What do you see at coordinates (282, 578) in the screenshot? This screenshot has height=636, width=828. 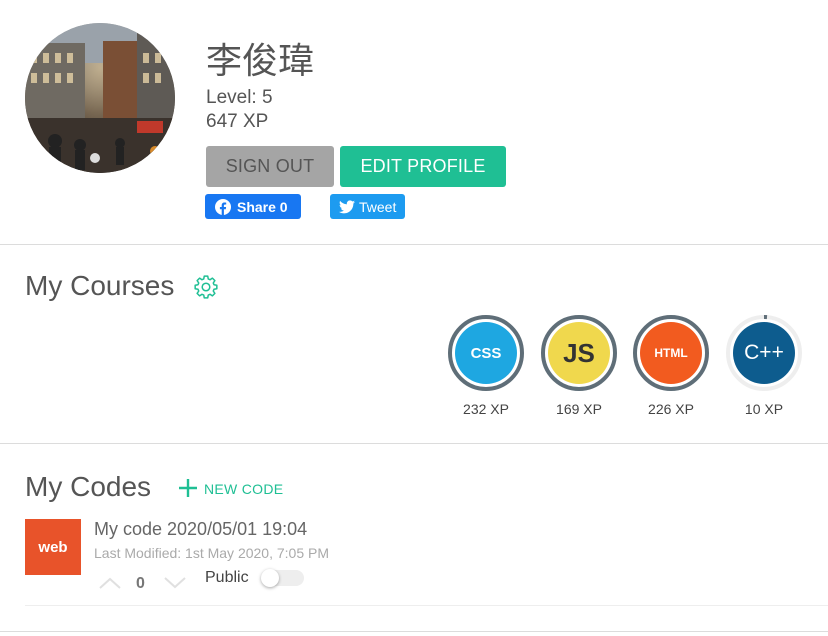 I see `public-toggle` at bounding box center [282, 578].